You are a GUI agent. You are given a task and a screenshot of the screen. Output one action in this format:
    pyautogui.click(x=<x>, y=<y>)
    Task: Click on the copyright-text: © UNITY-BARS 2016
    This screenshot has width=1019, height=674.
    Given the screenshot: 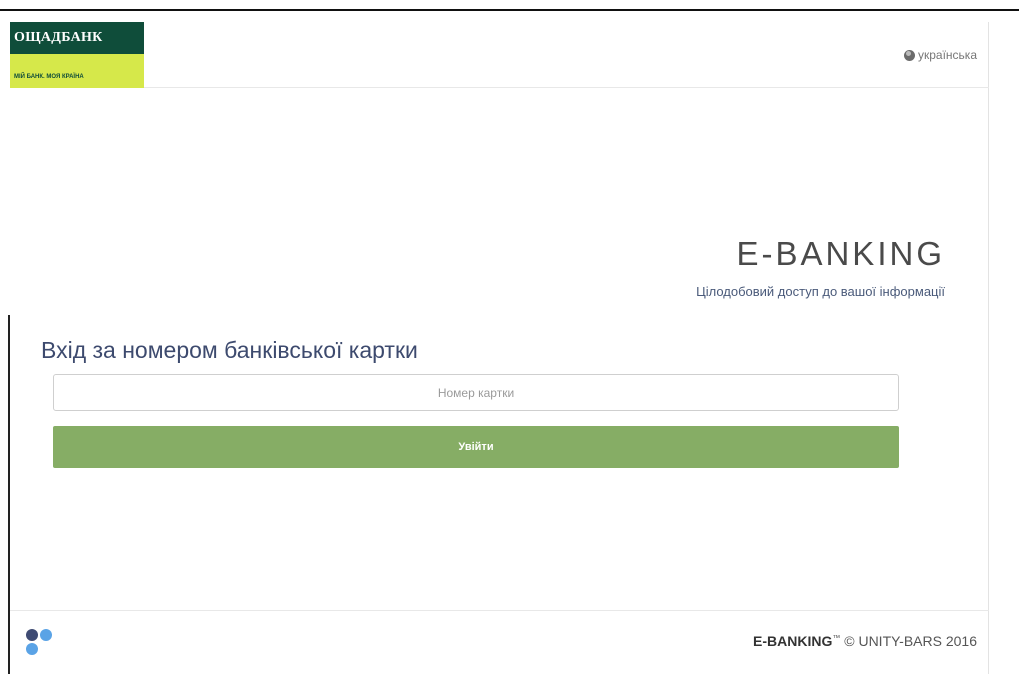 What is the action you would take?
    pyautogui.click(x=908, y=641)
    